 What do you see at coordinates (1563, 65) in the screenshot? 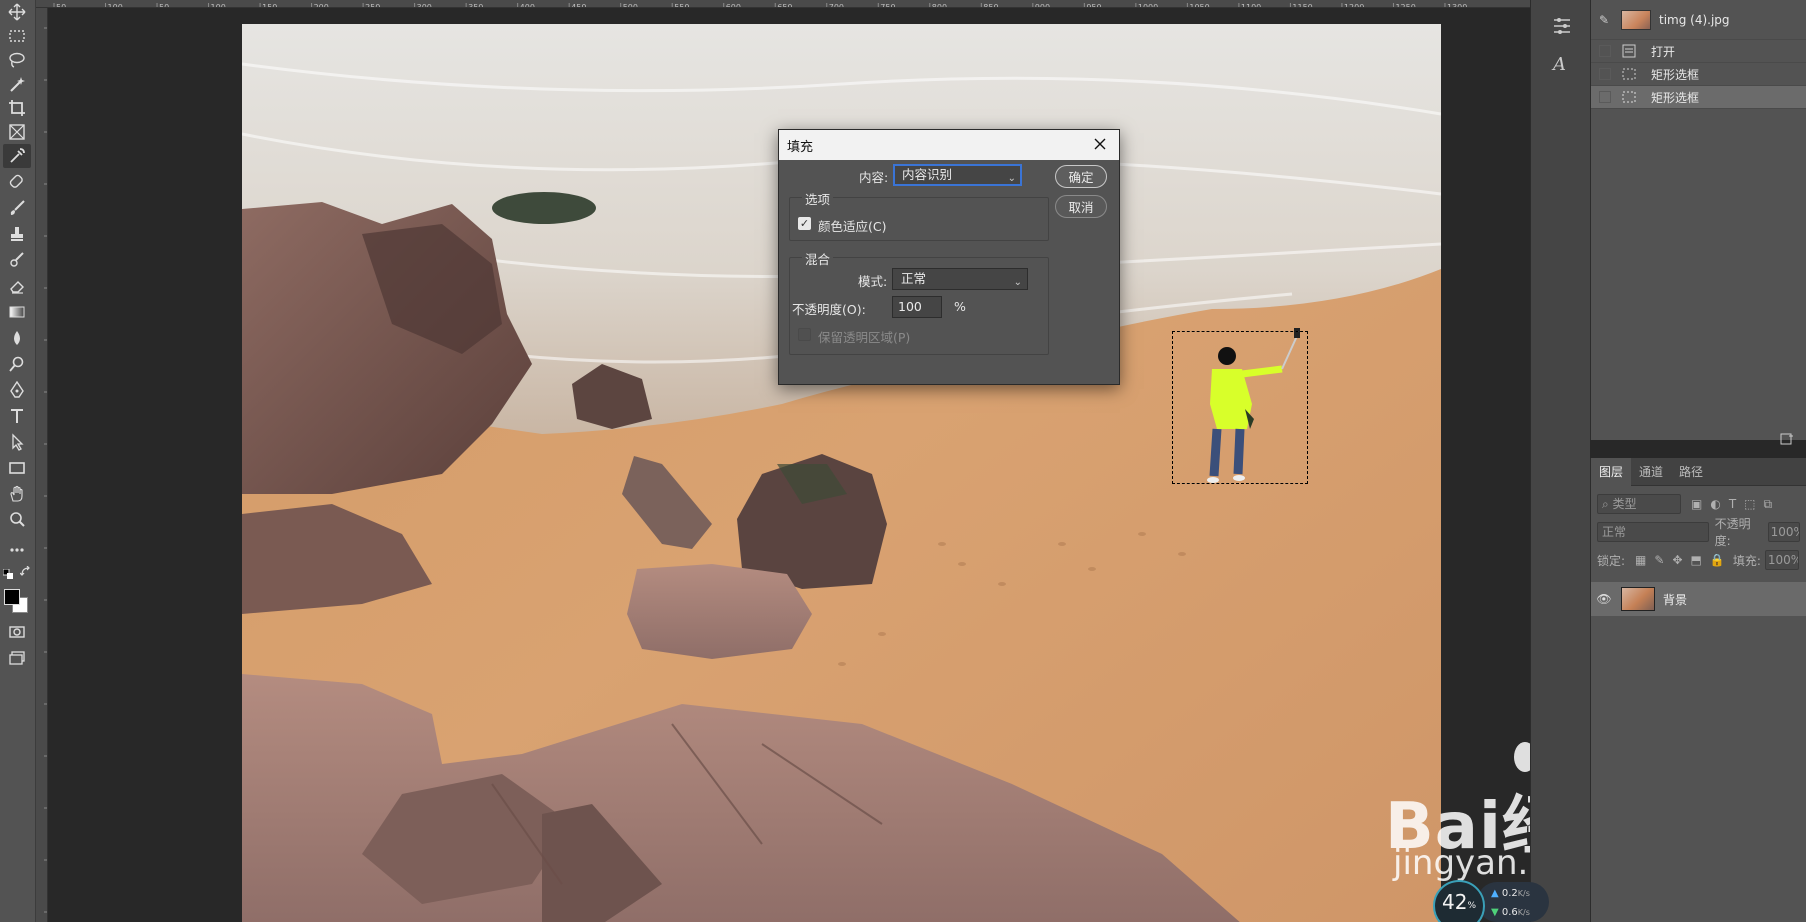
I see `character-panel-icon: A` at bounding box center [1563, 65].